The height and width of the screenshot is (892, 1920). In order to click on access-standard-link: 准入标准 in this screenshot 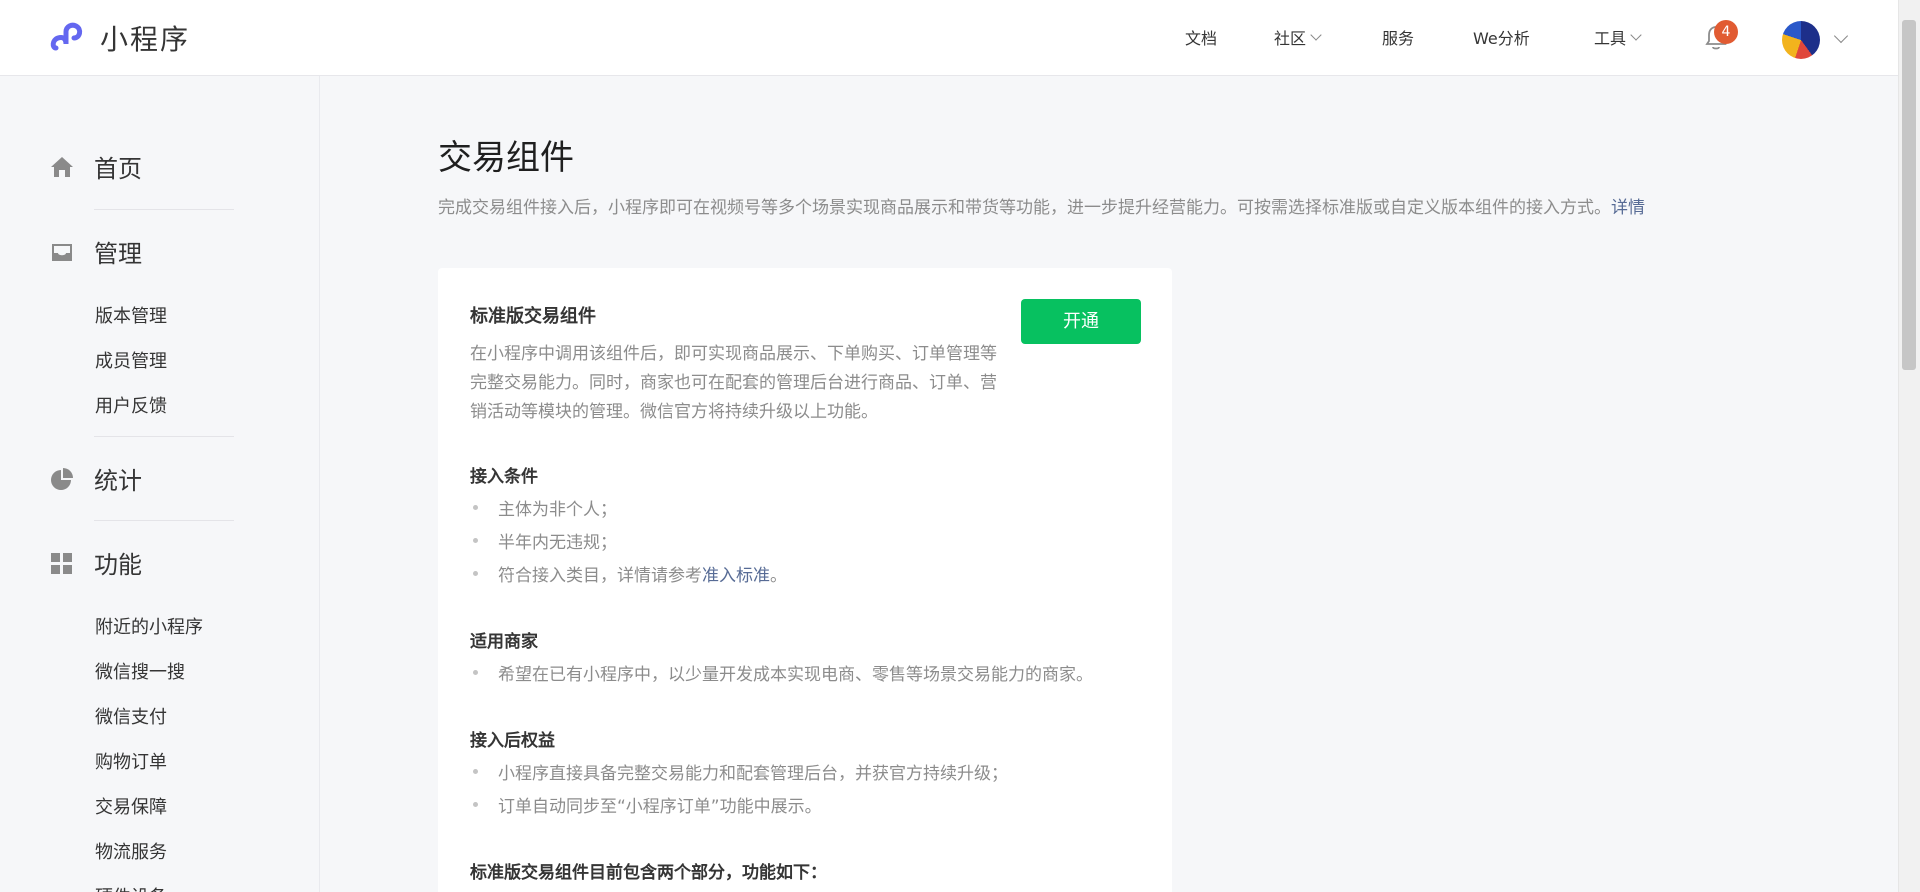, I will do `click(736, 573)`.